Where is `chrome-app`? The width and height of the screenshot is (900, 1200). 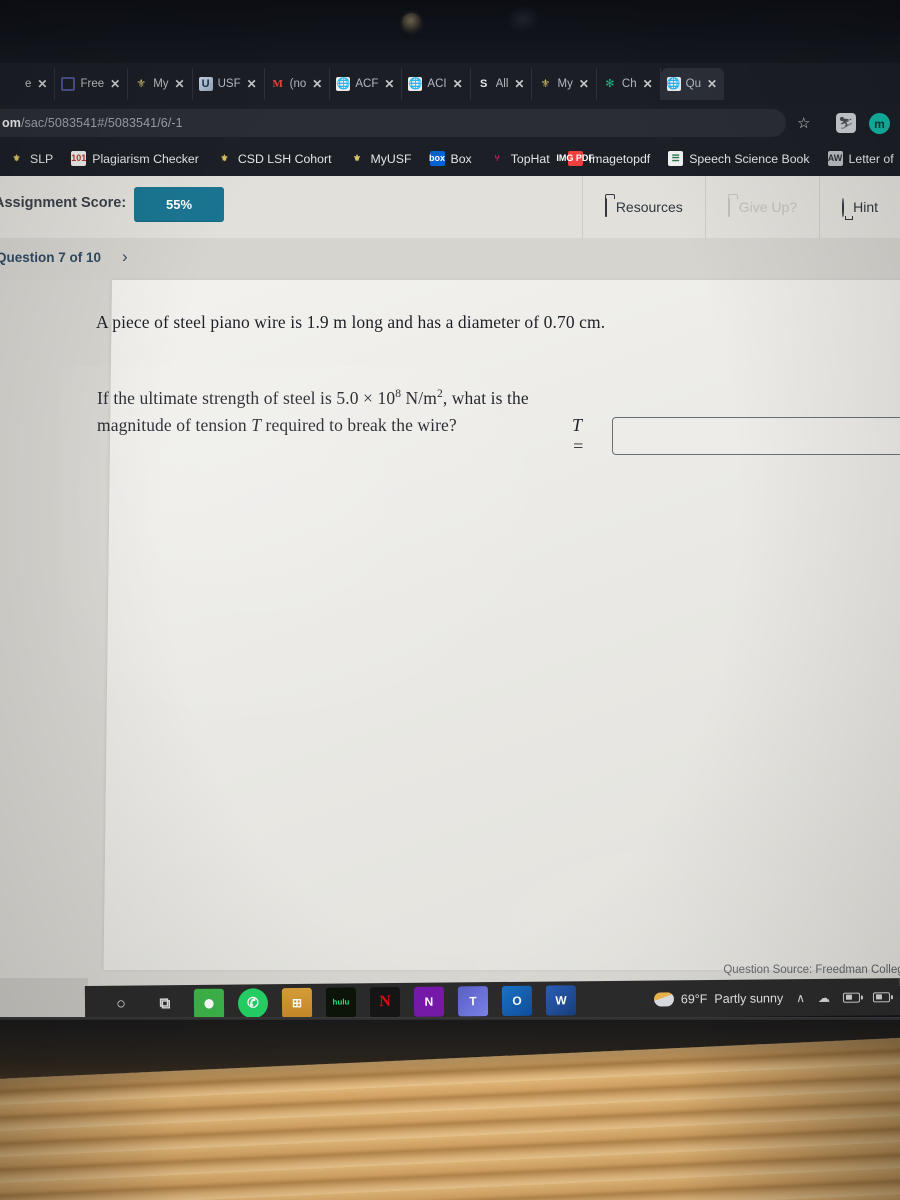 chrome-app is located at coordinates (209, 1003).